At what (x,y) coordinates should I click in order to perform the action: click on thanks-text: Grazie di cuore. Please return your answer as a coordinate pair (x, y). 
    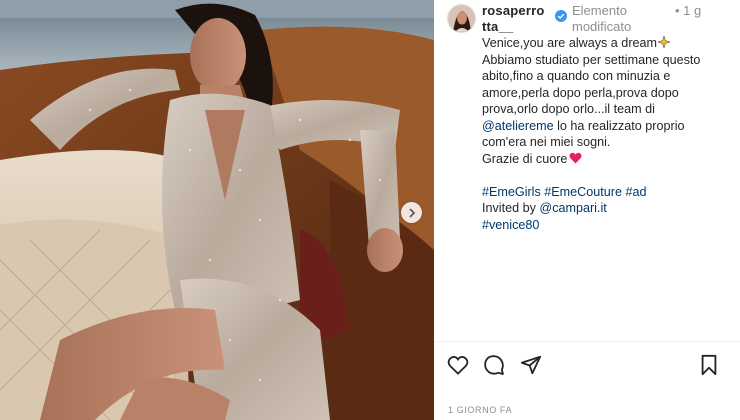
    Looking at the image, I should click on (525, 158).